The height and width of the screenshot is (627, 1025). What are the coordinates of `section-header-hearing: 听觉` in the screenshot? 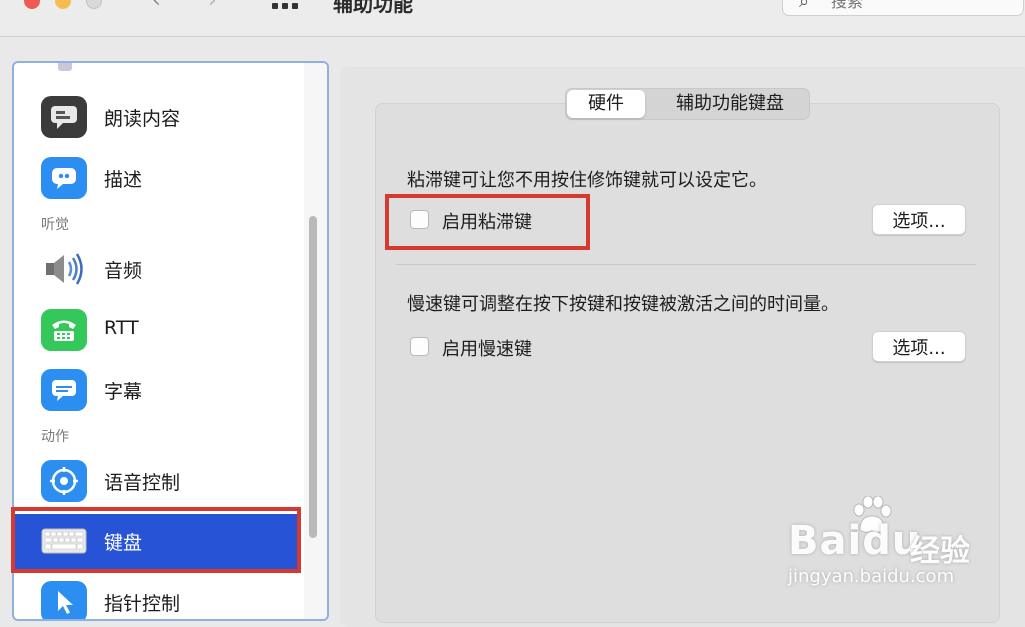 It's located at (55, 225).